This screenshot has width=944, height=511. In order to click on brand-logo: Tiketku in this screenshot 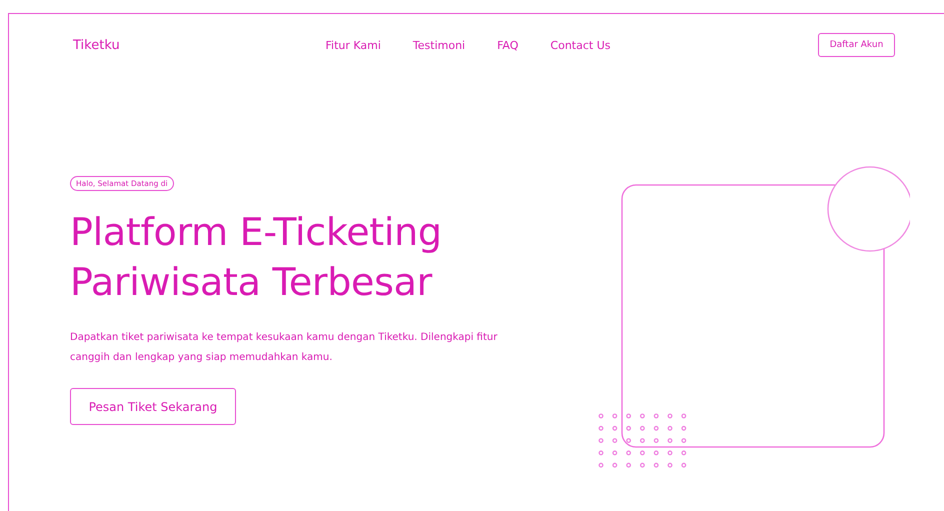, I will do `click(198, 45)`.